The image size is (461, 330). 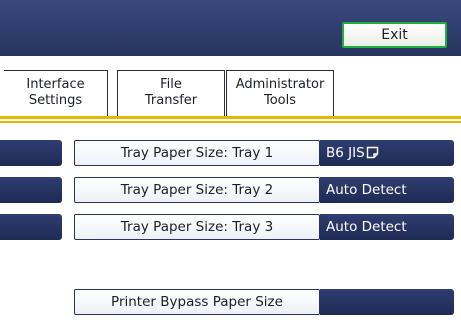 I want to click on tab-administrator-tools: Administrator Tools, so click(x=280, y=93).